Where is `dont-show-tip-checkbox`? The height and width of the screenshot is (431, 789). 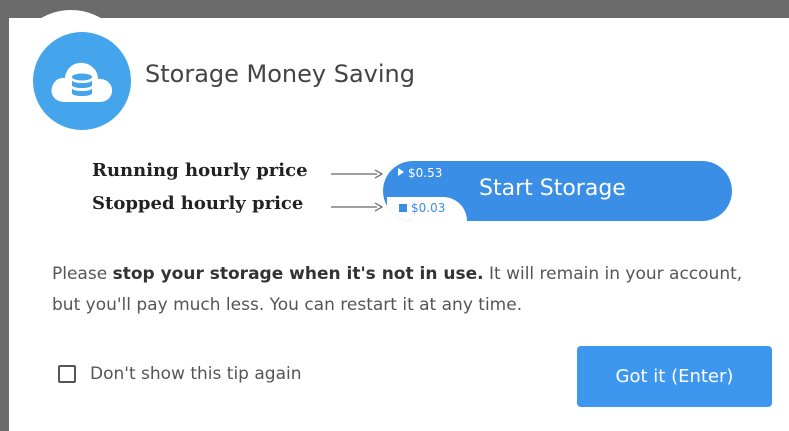
dont-show-tip-checkbox is located at coordinates (67, 374).